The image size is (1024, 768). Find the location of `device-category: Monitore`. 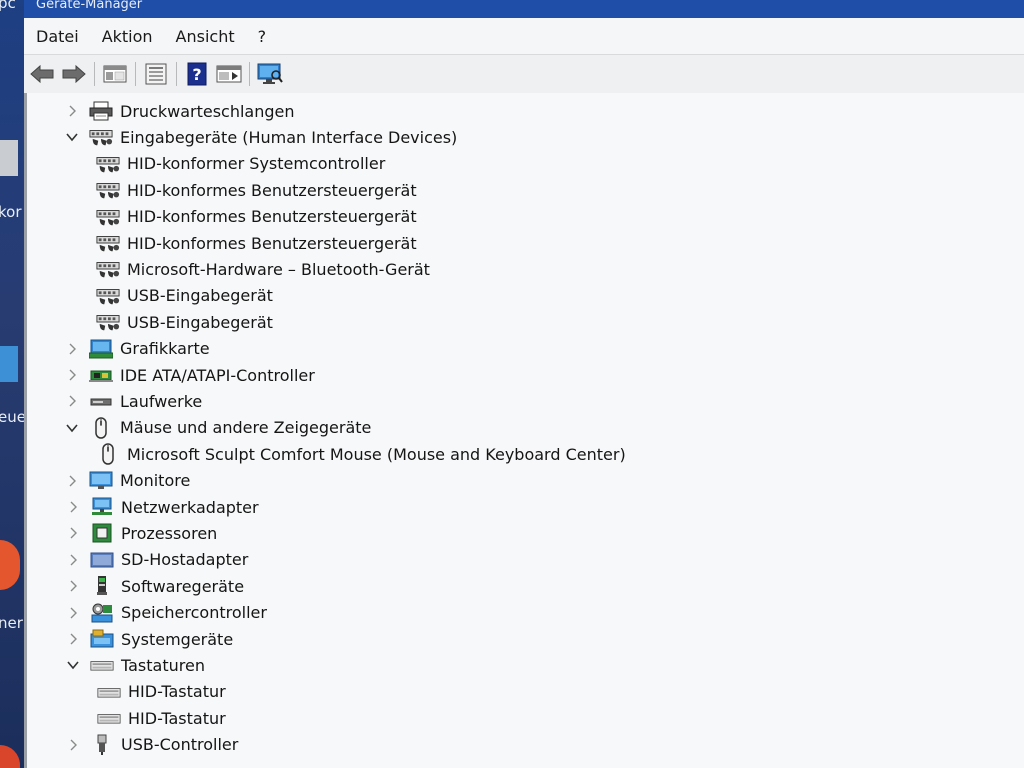

device-category: Monitore is located at coordinates (127, 481).